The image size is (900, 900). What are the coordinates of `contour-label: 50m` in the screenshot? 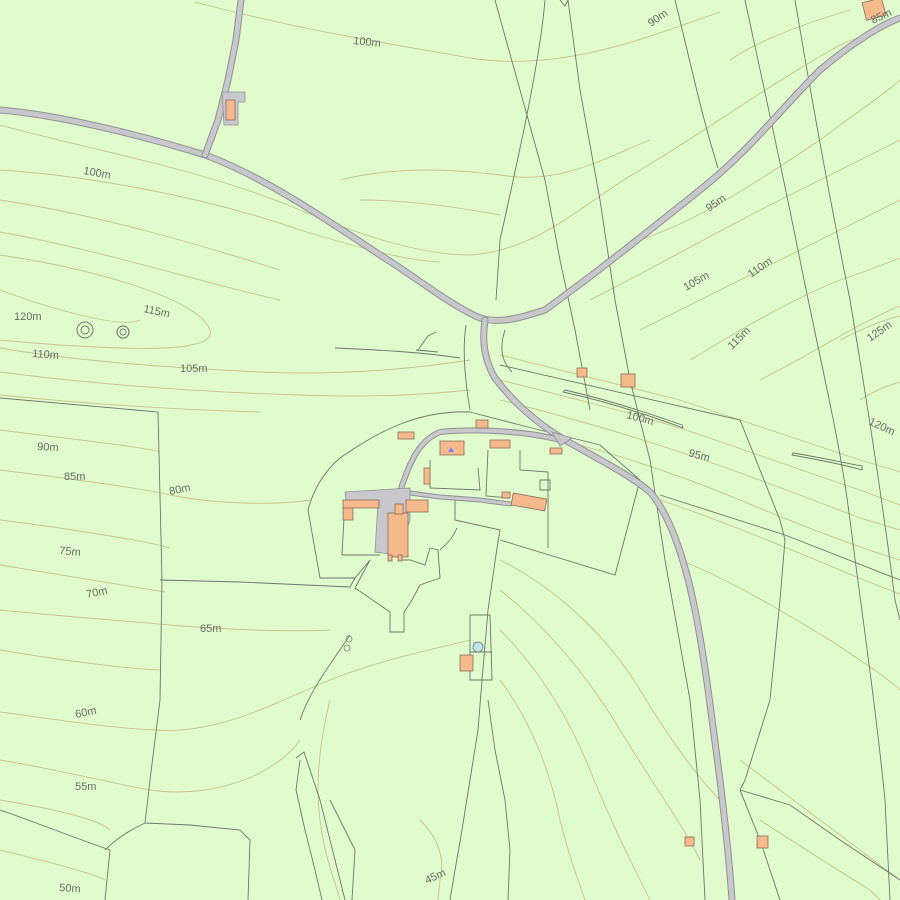 It's located at (70, 888).